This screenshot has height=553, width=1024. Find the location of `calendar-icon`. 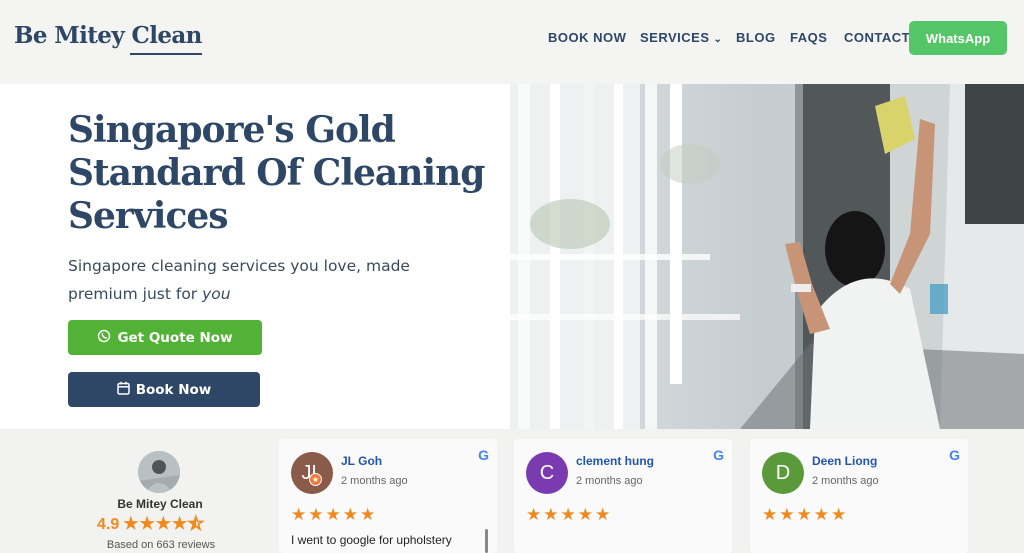

calendar-icon is located at coordinates (123, 390).